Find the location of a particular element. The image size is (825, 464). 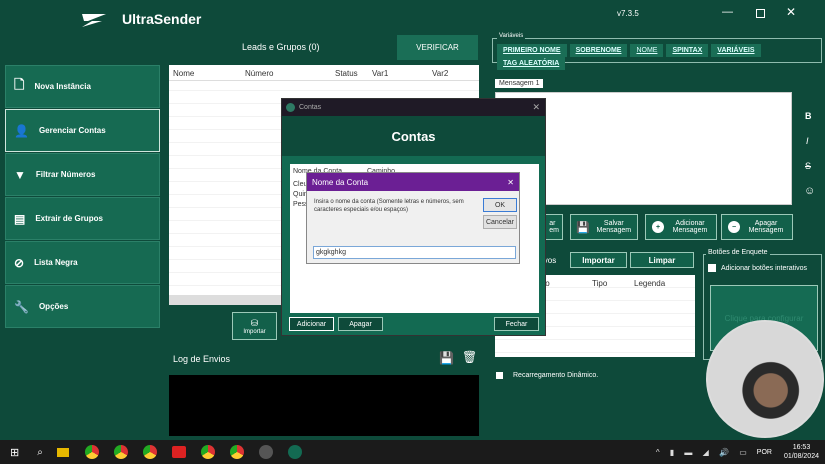

trash-icon: 🗑 is located at coordinates (469, 357).